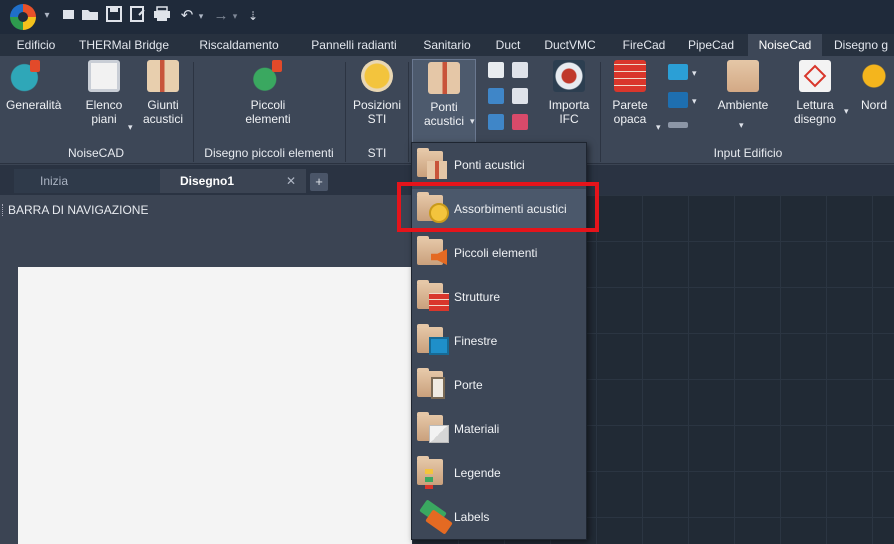  I want to click on menu-item-ponti-acustici: Ponti acustici, so click(499, 165).